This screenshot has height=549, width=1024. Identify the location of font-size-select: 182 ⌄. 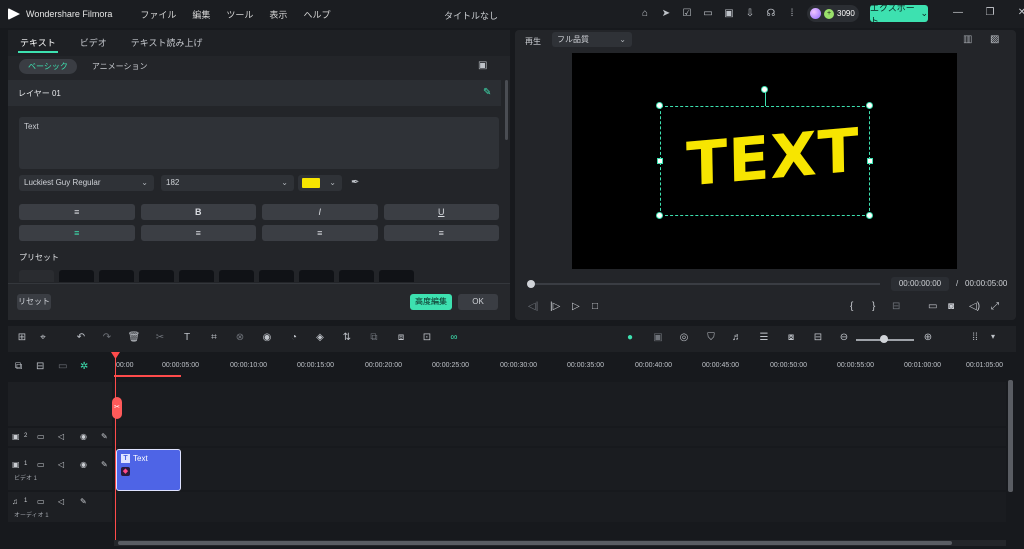
(227, 183).